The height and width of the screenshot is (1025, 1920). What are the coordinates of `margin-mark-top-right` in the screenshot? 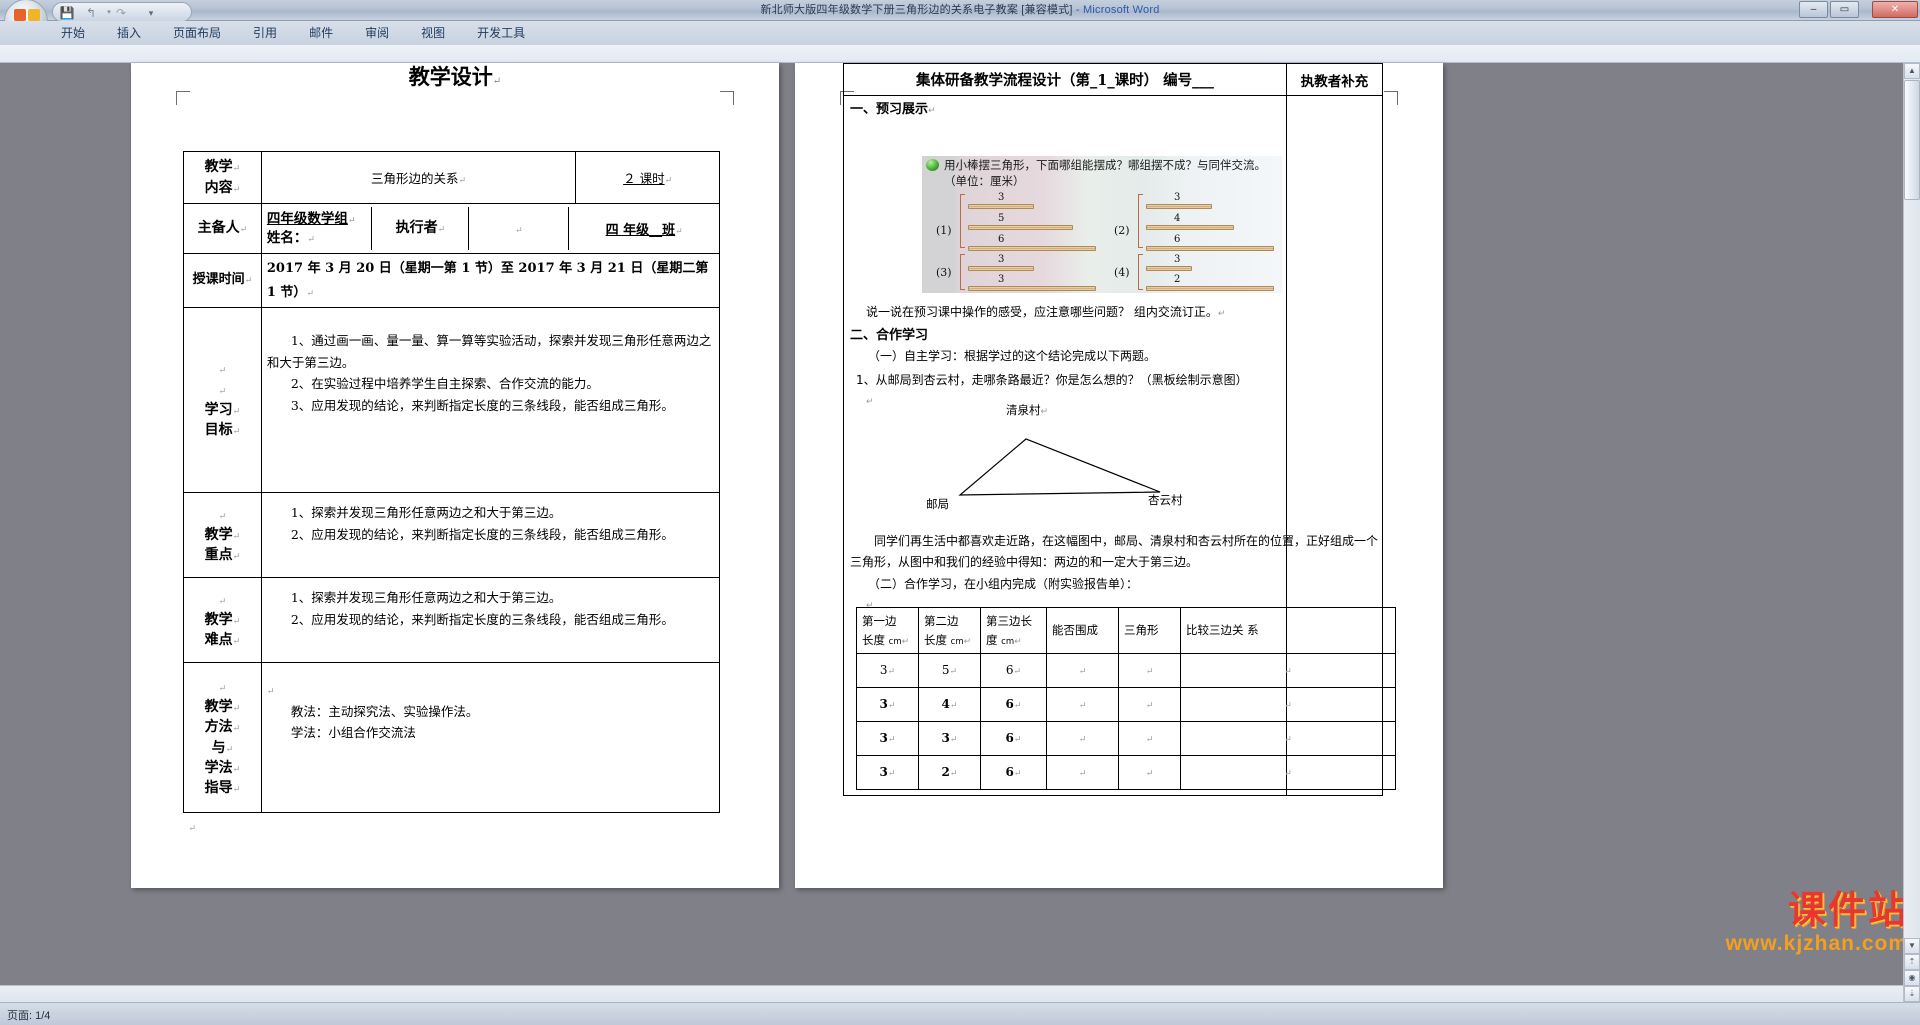 It's located at (727, 98).